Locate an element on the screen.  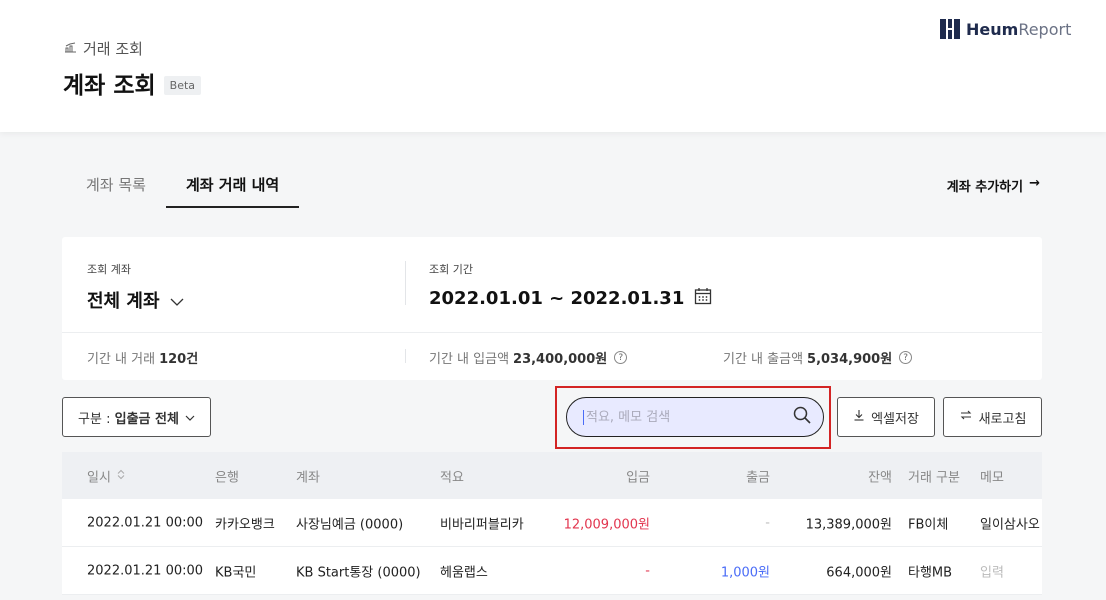
breadcrumb-label: 거래 조회 is located at coordinates (113, 48).